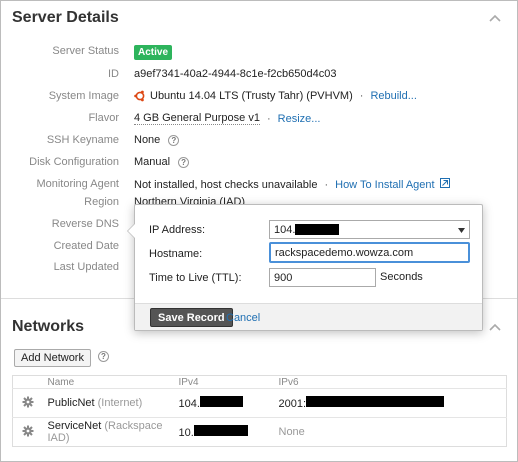 The width and height of the screenshot is (518, 462). Describe the element at coordinates (186, 433) in the screenshot. I see `ipv4-address: 10.` at that location.